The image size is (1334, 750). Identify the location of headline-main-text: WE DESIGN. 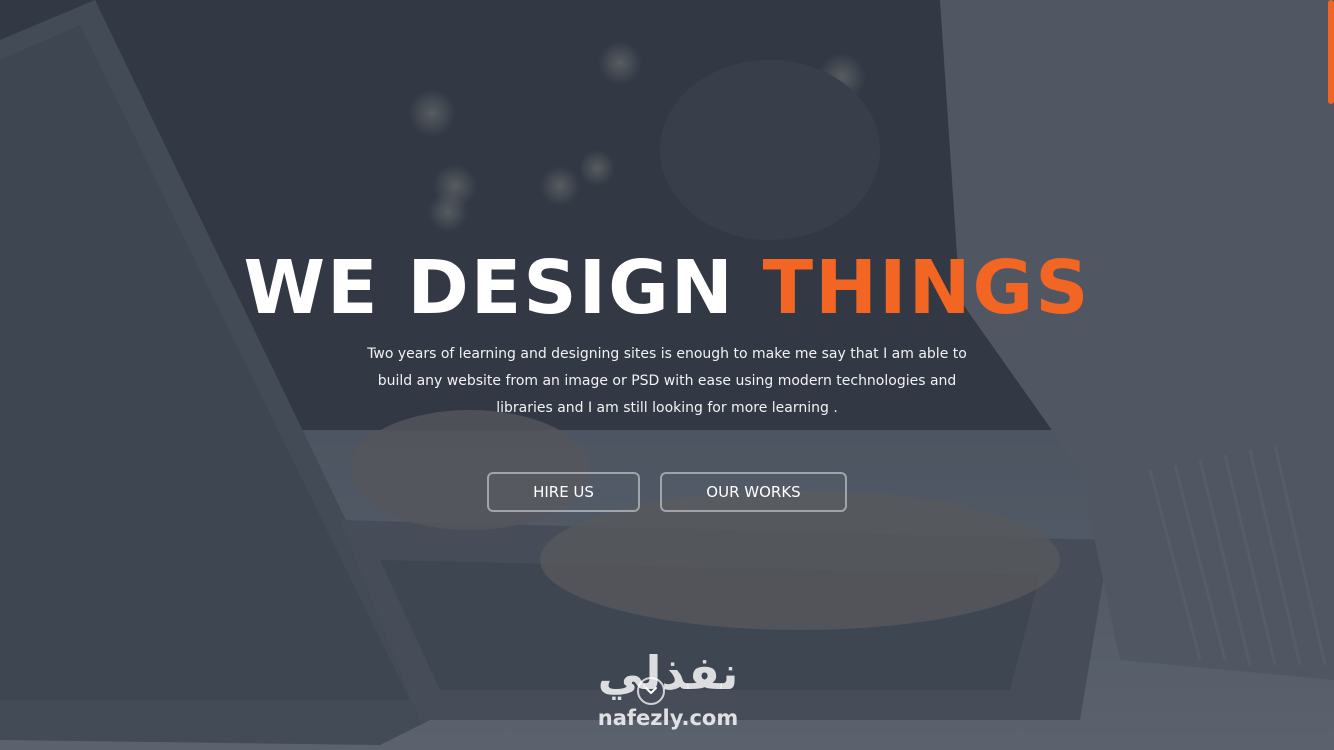
(503, 288).